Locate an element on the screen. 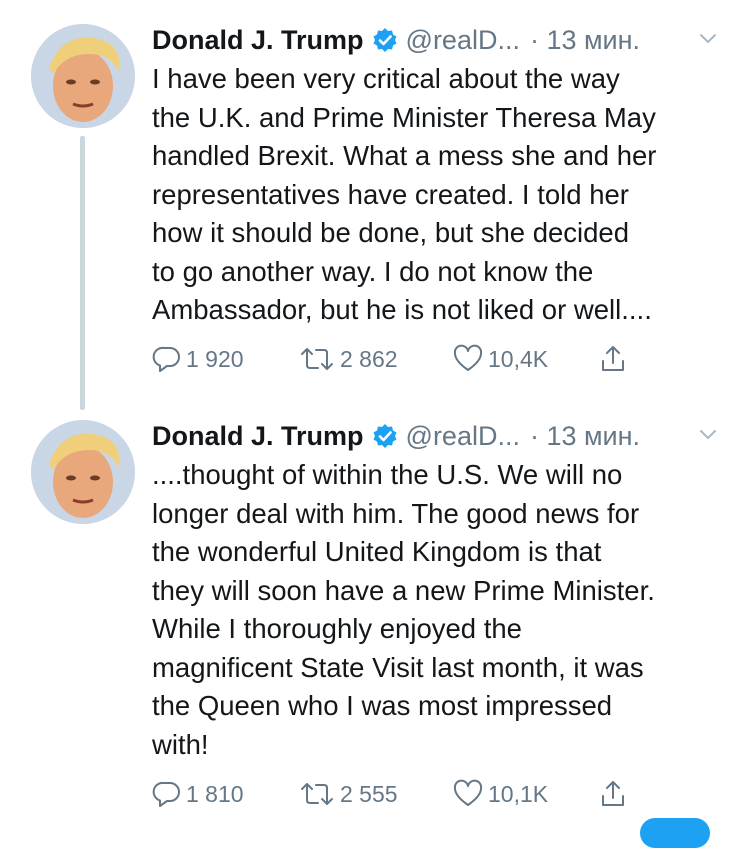 The height and width of the screenshot is (848, 750). like-button: 10,1K is located at coordinates (500, 794).